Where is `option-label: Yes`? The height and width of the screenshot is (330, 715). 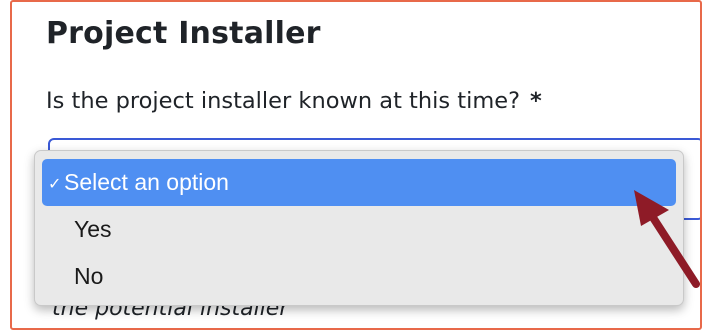 option-label: Yes is located at coordinates (93, 229).